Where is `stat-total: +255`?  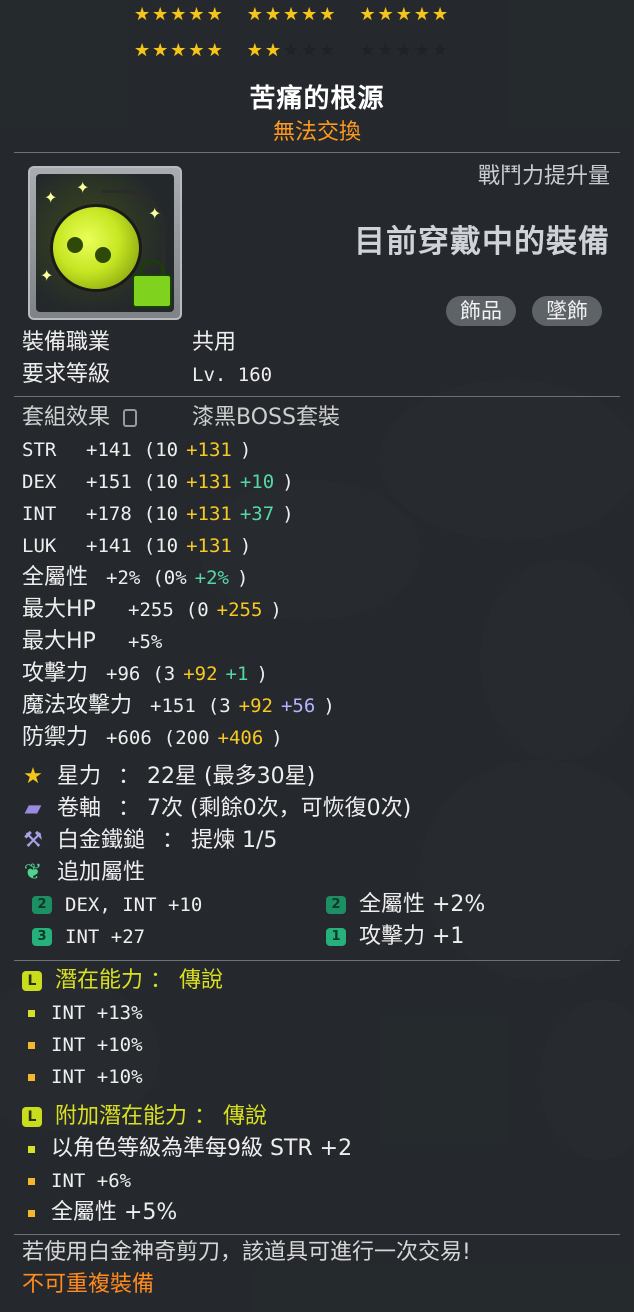
stat-total: +255 is located at coordinates (151, 610).